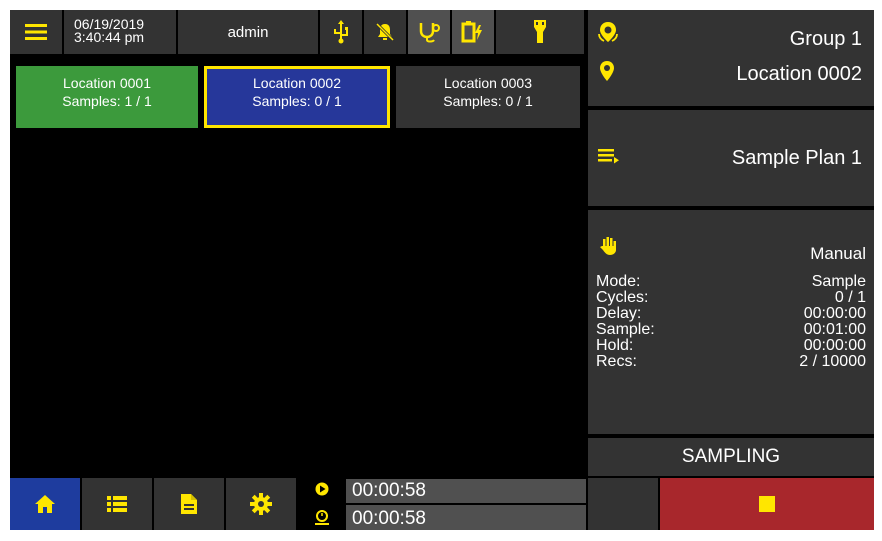  What do you see at coordinates (731, 298) in the screenshot?
I see `stat-row: Cycles: 0 / 1` at bounding box center [731, 298].